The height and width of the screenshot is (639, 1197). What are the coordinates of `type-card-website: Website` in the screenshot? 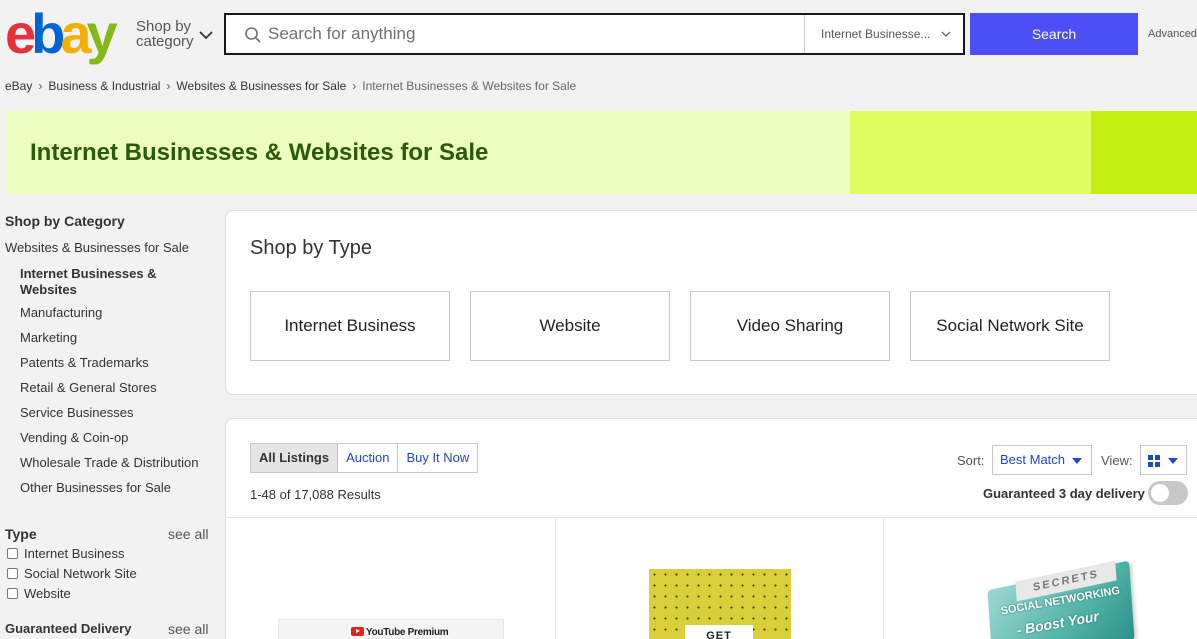 It's located at (570, 326).